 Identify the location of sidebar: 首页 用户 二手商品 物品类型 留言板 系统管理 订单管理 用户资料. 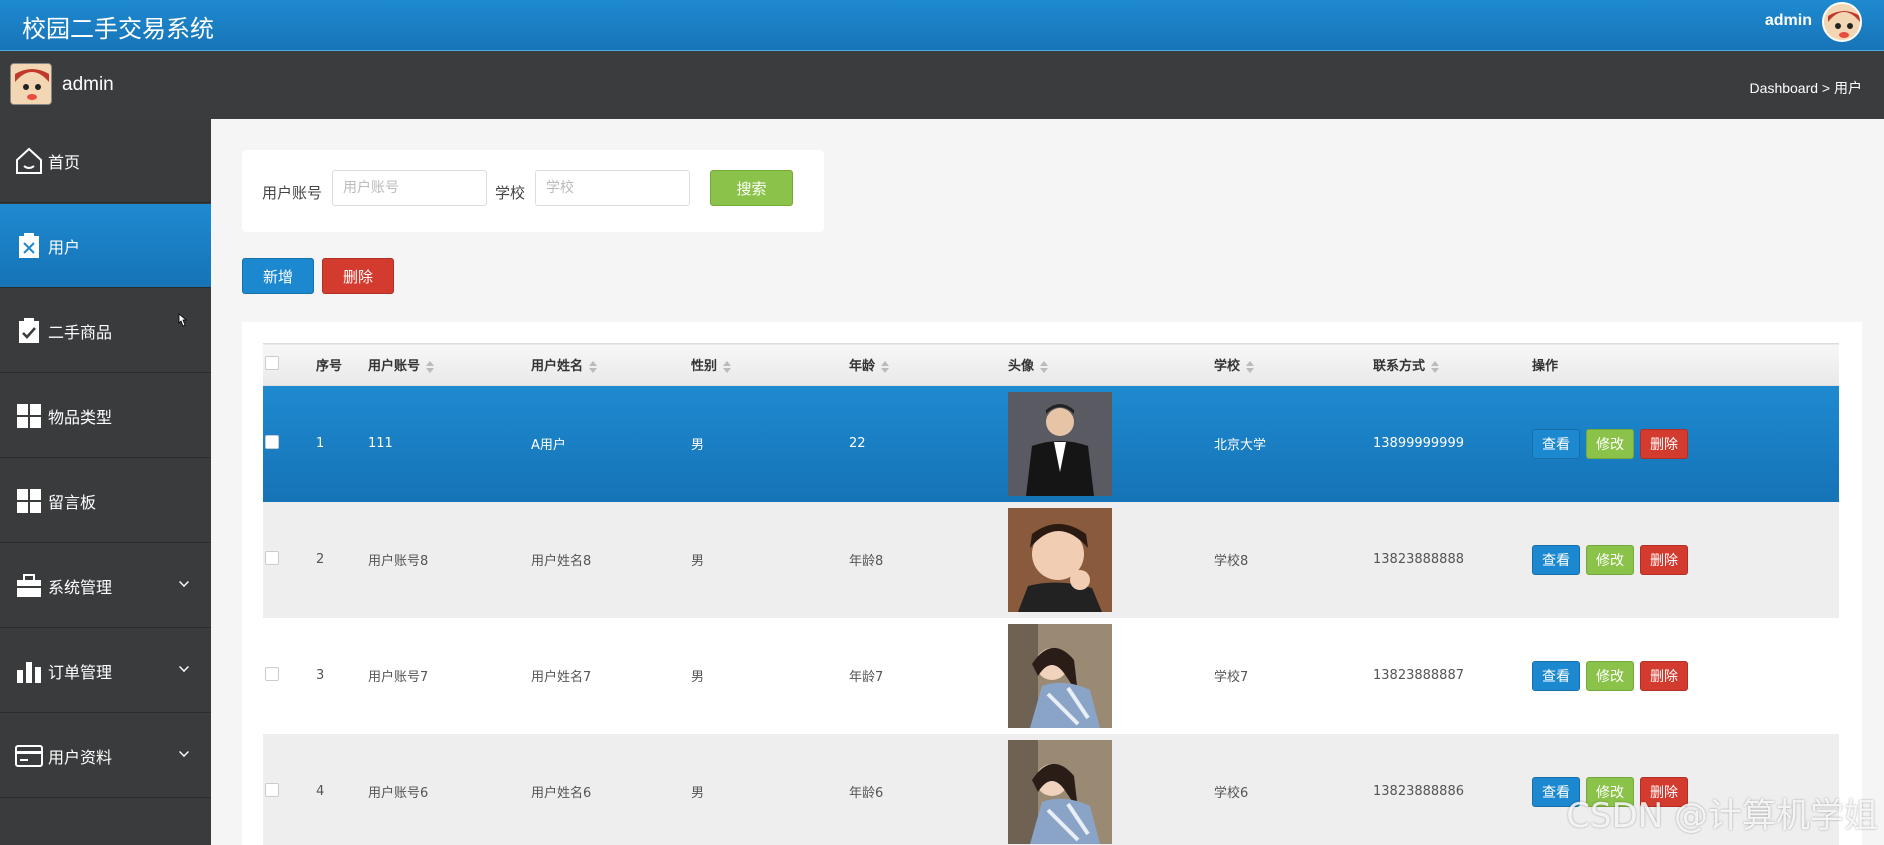
(105, 482).